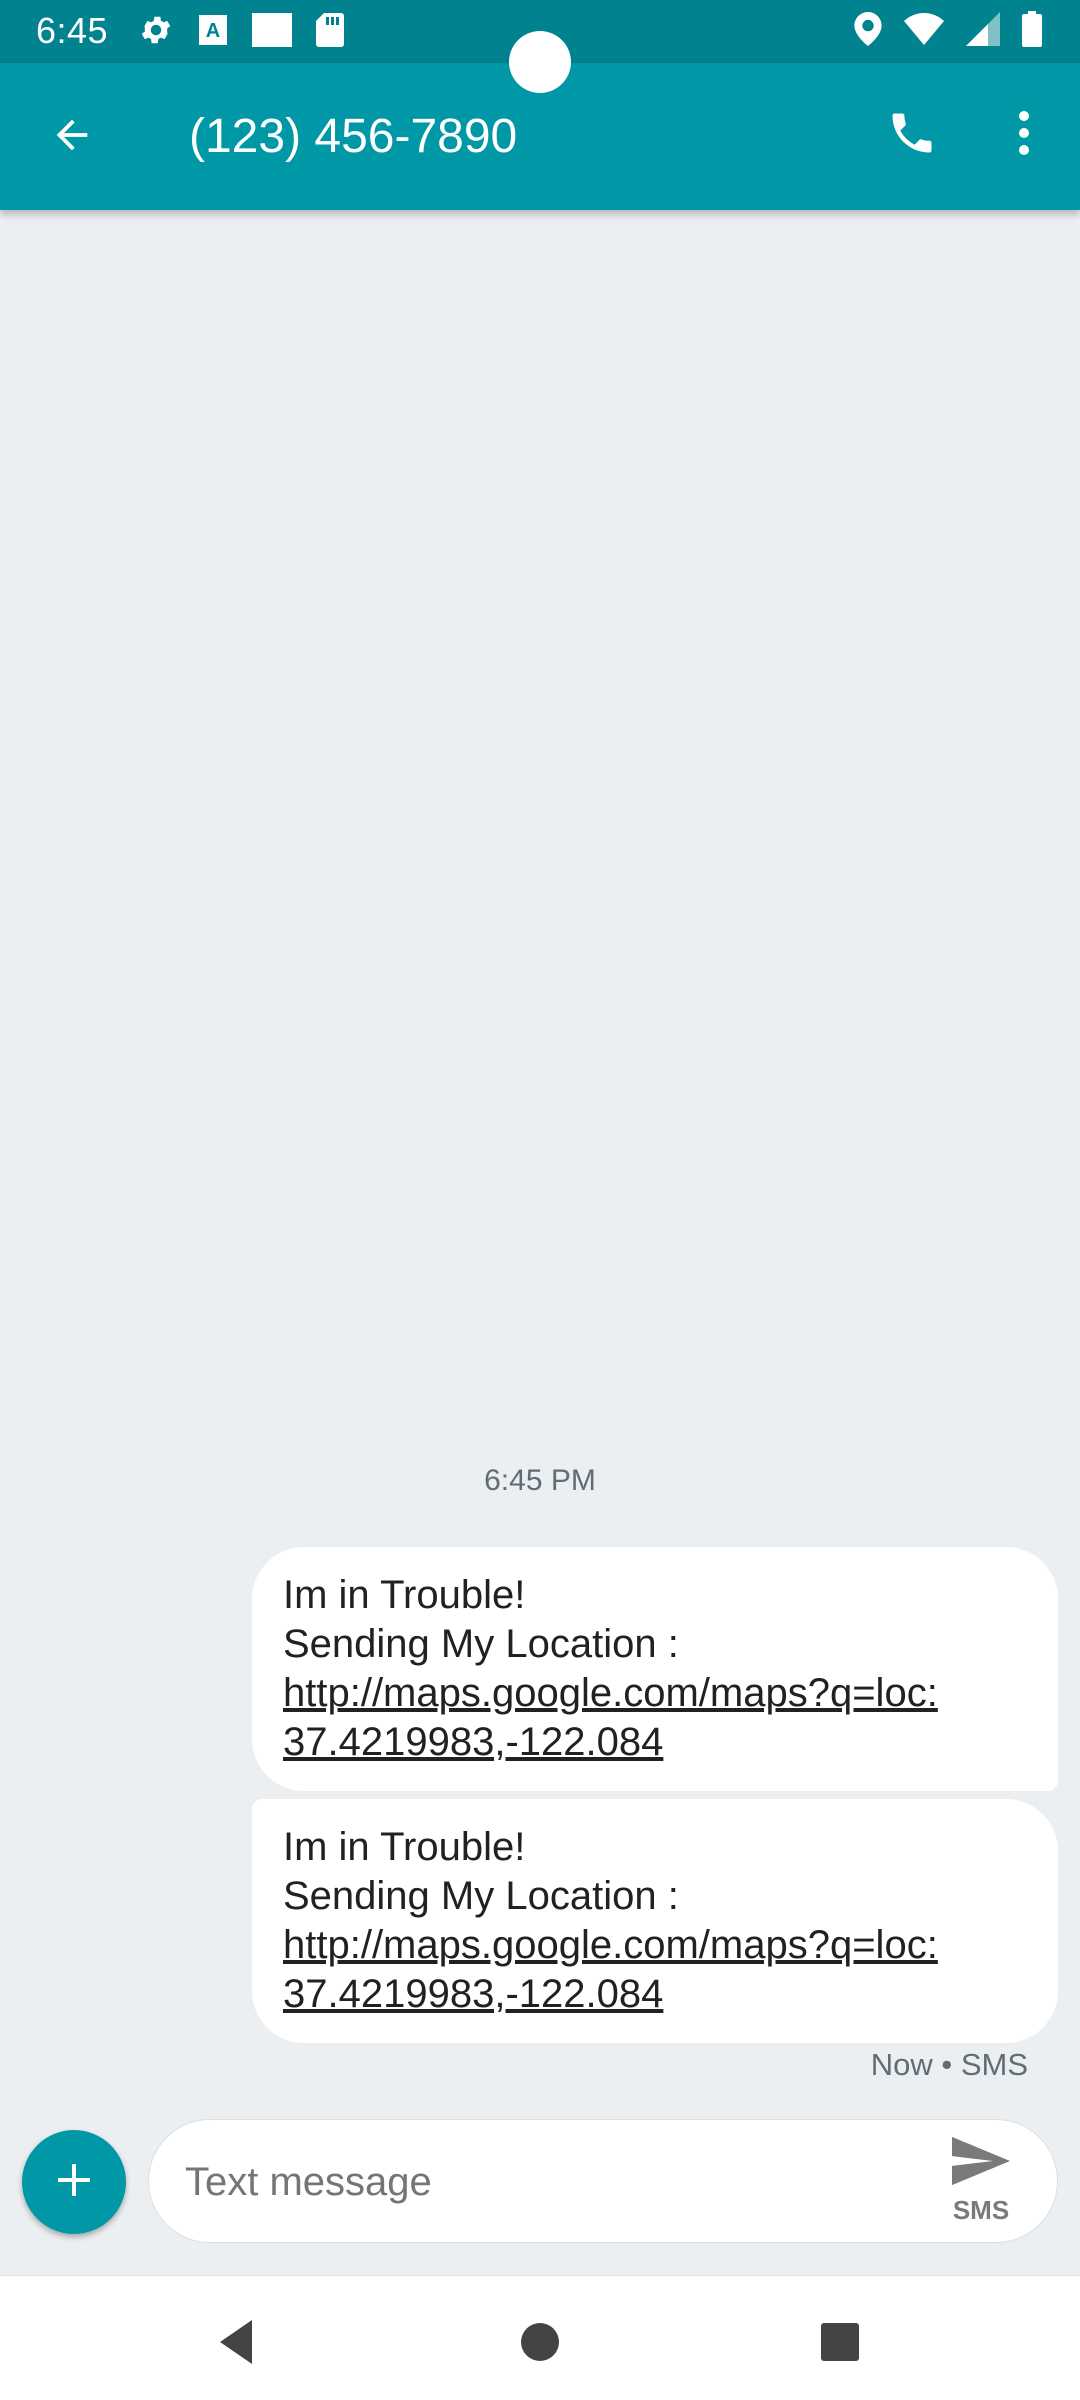 The height and width of the screenshot is (2400, 1080). What do you see at coordinates (540, 2349) in the screenshot?
I see `home-circle-icon` at bounding box center [540, 2349].